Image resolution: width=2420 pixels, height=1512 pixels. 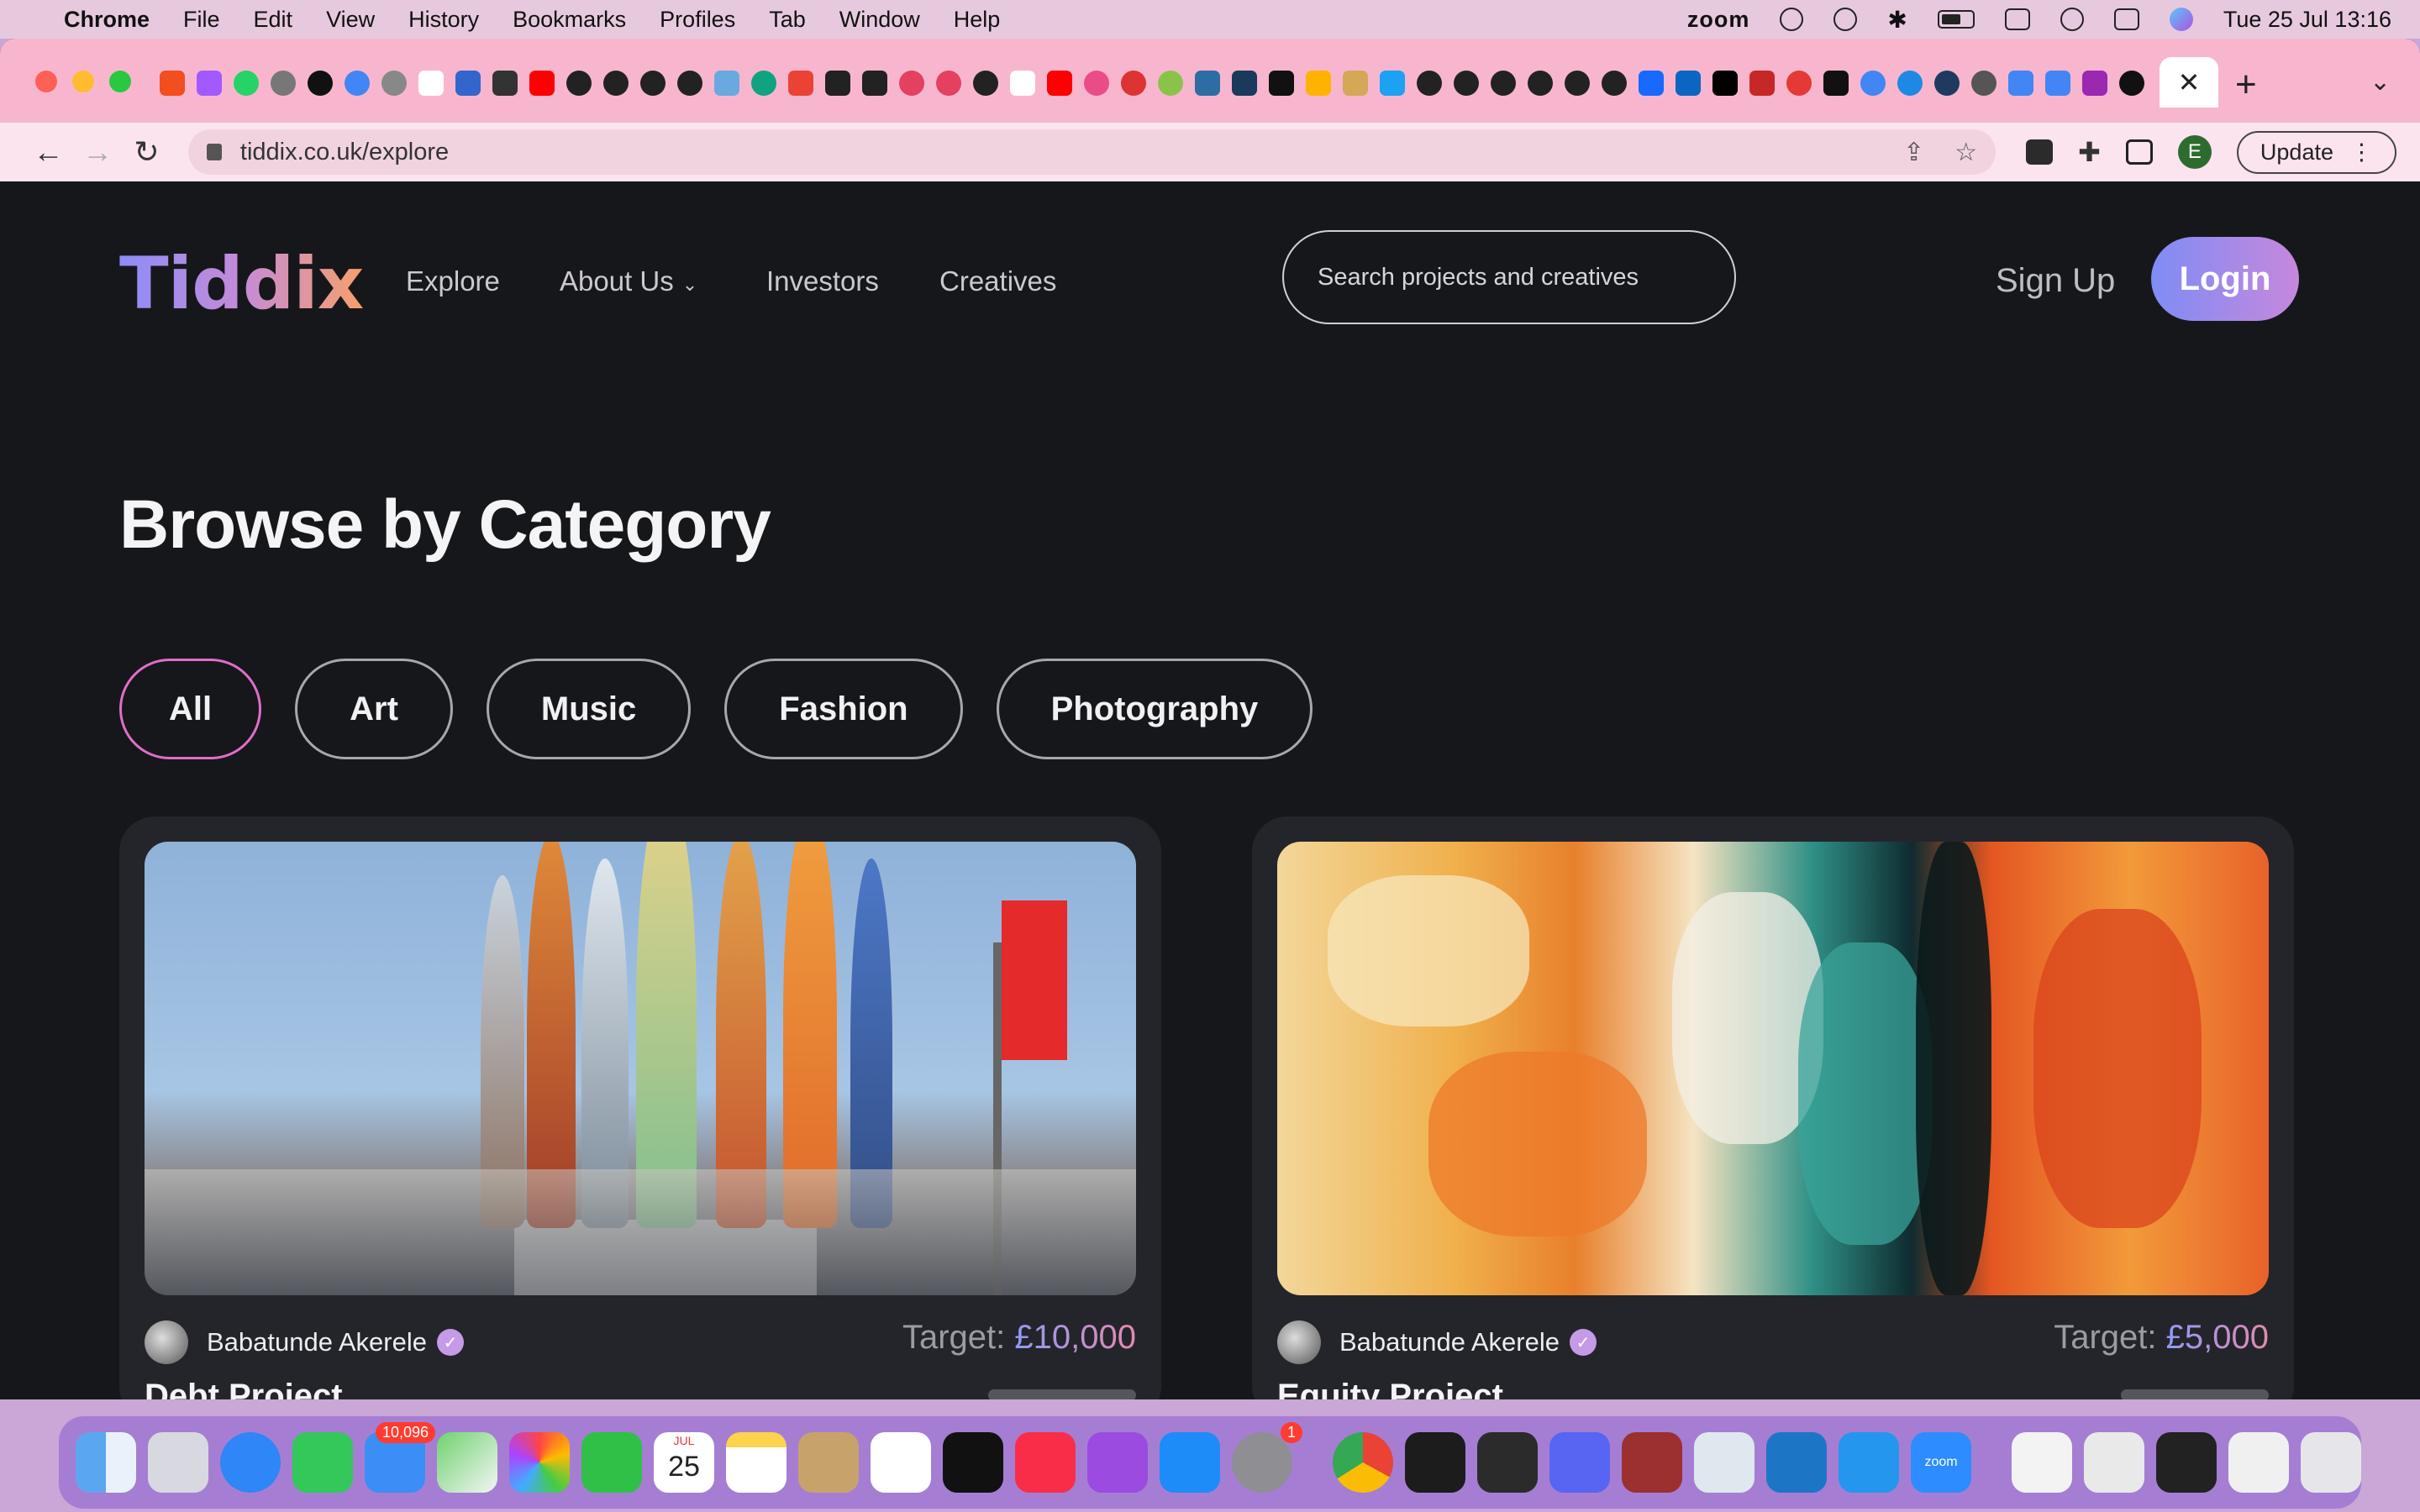 What do you see at coordinates (202, 20) in the screenshot?
I see `menu-file: File` at bounding box center [202, 20].